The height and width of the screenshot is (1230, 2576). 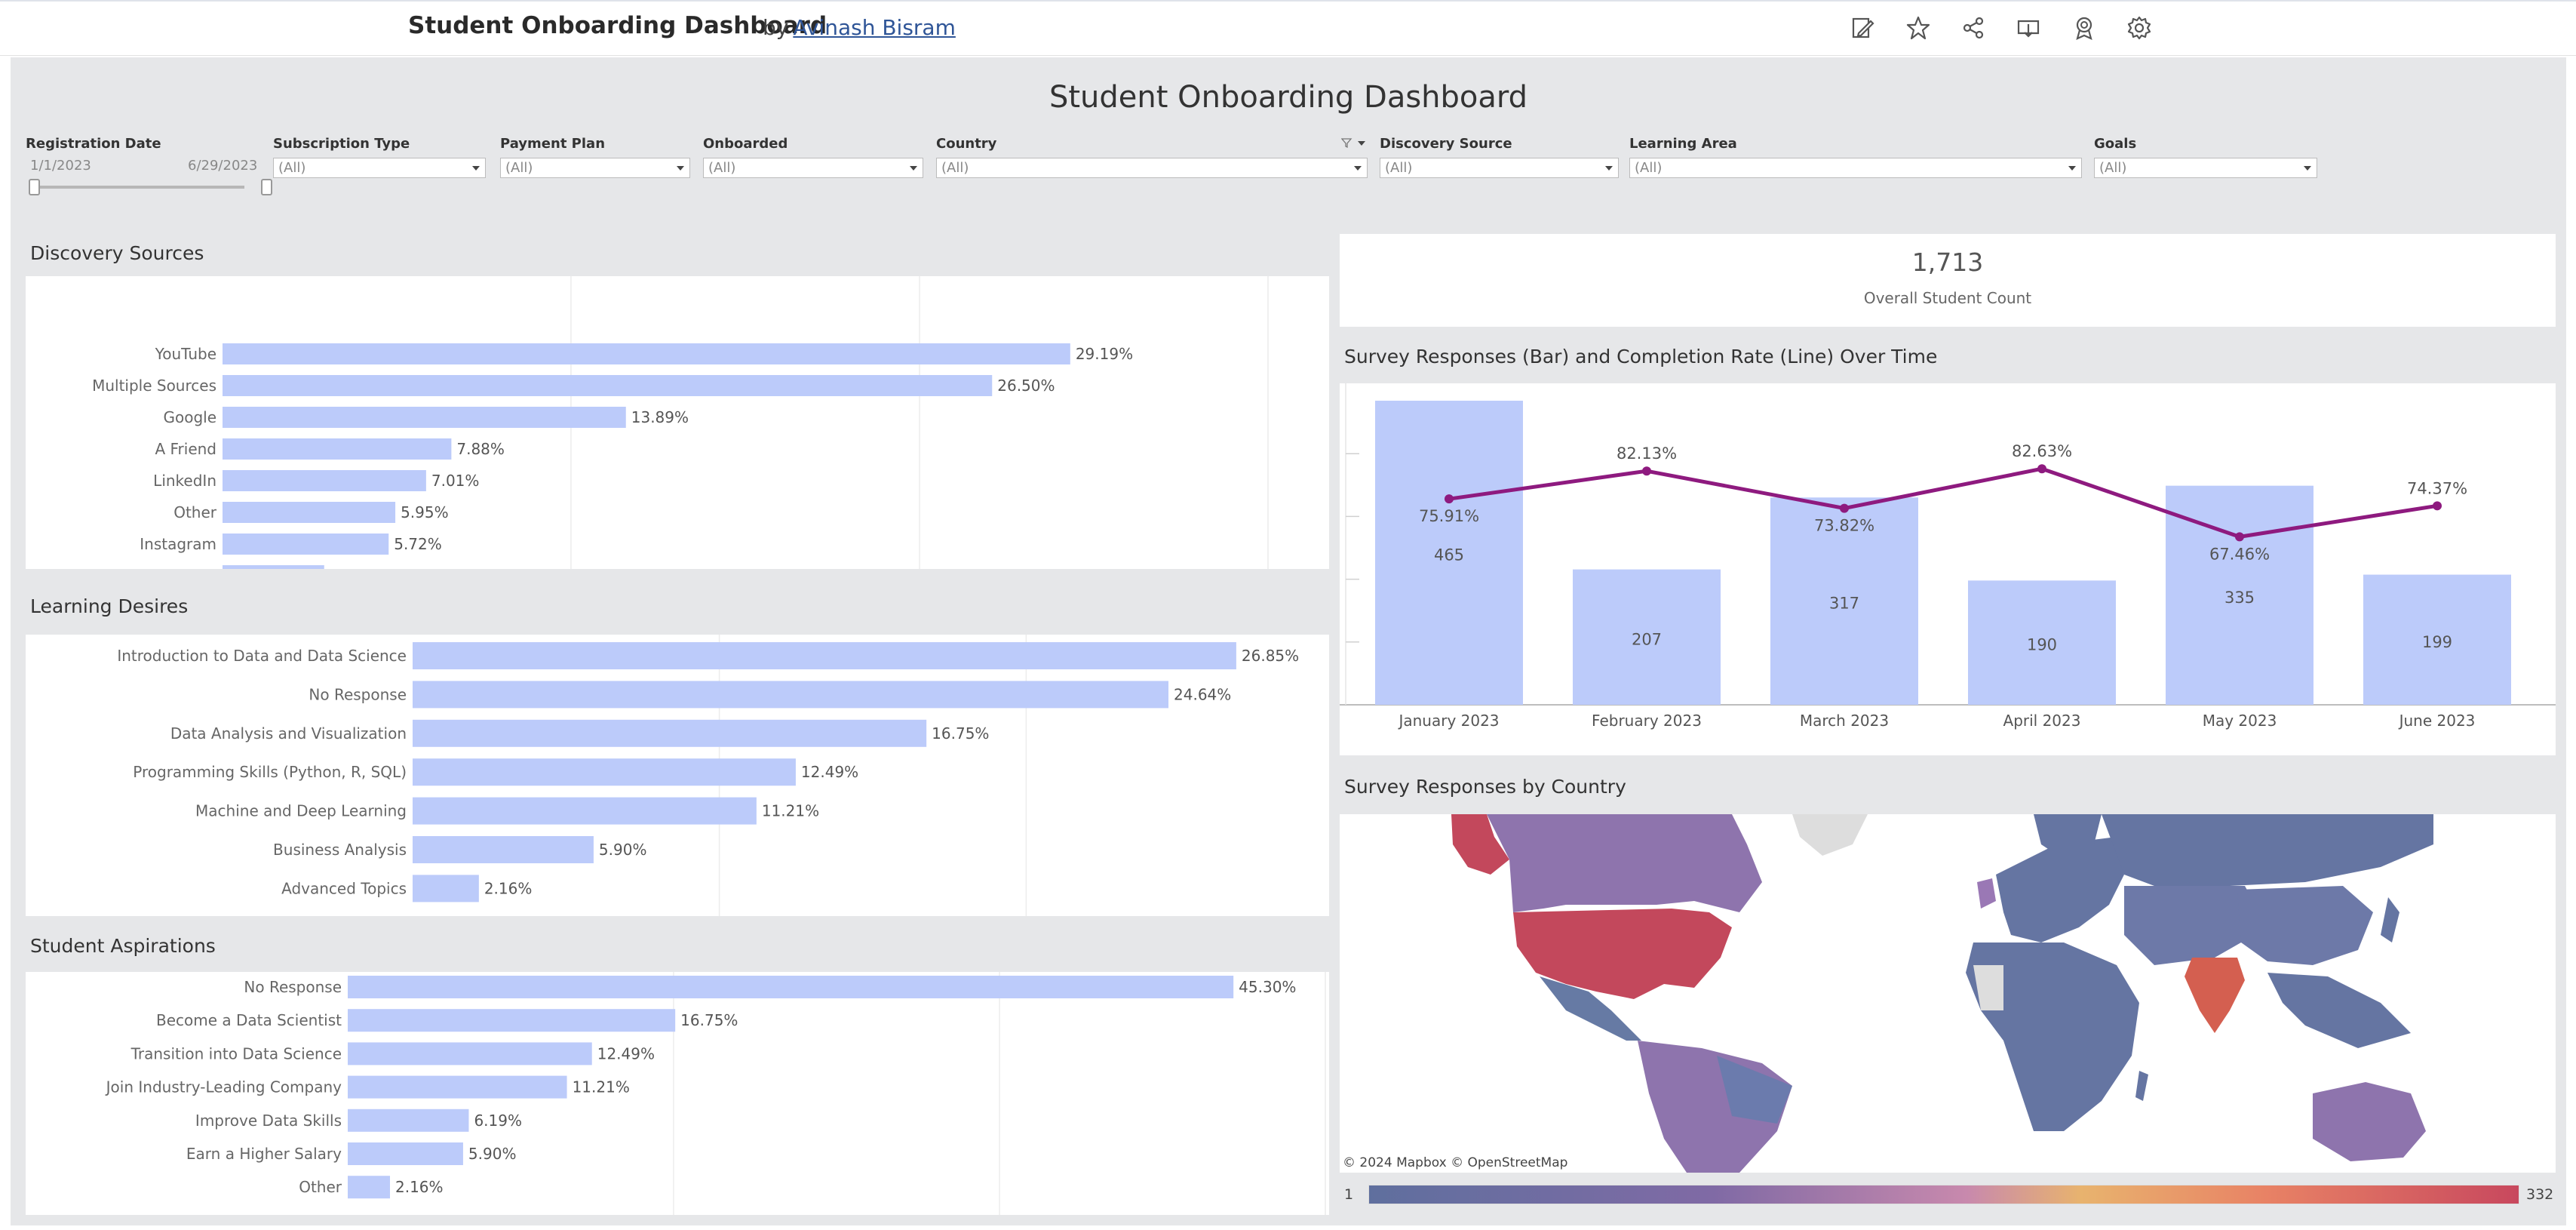 I want to click on category-label: Improve Data Skills, so click(x=268, y=1121).